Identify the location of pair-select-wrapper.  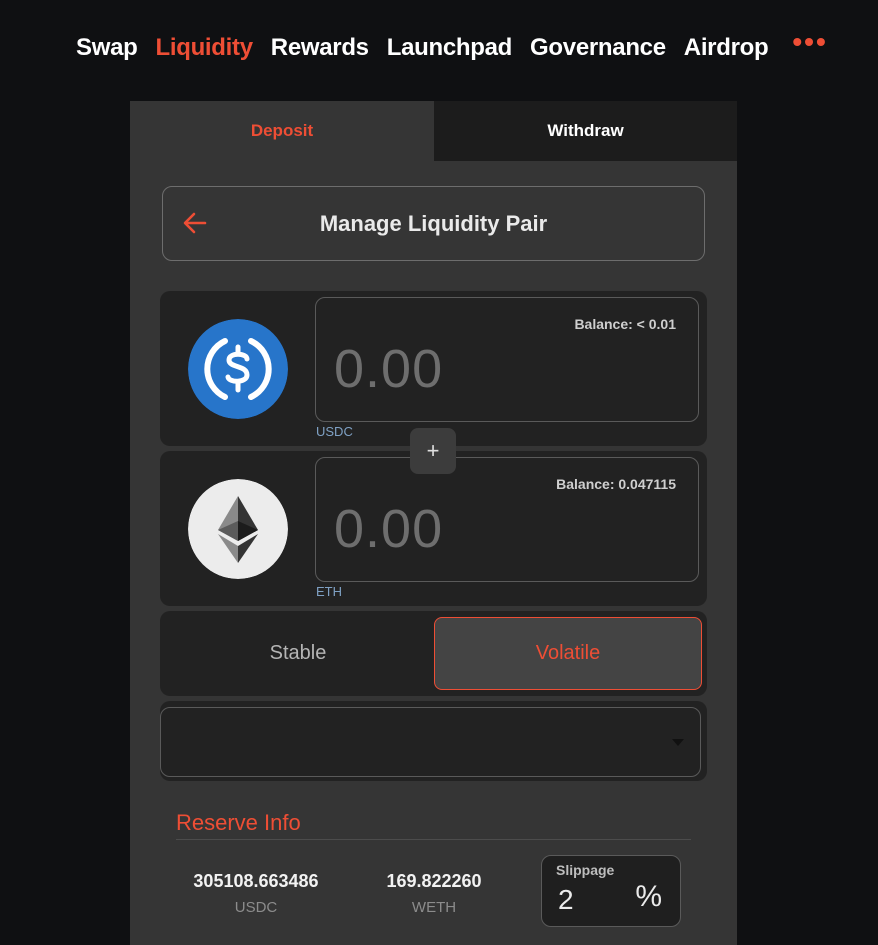
(433, 741).